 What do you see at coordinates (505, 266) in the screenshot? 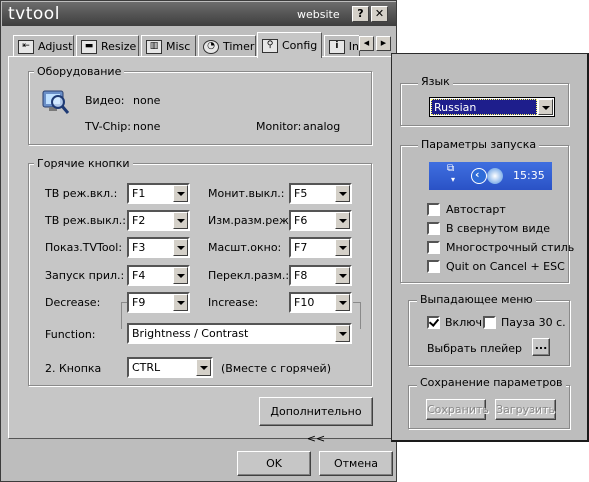
I see `quit-esc-label: Quit on Cancel + ESC` at bounding box center [505, 266].